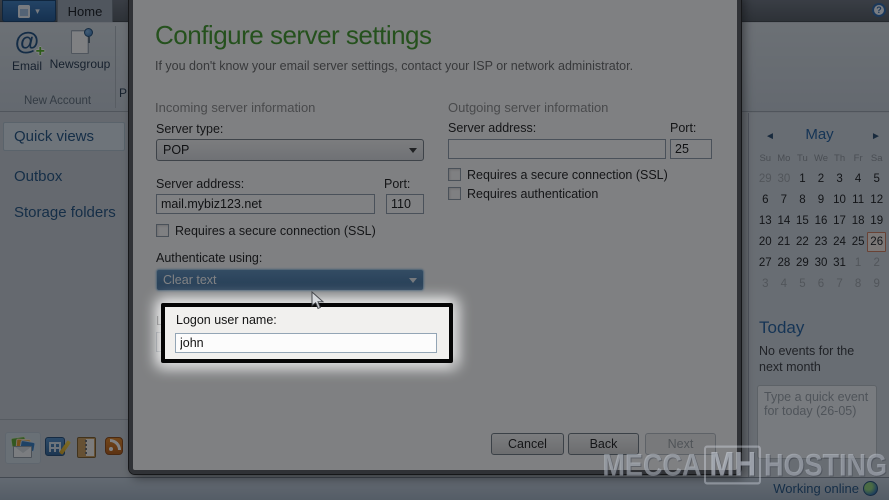  Describe the element at coordinates (784, 263) in the screenshot. I see `calendar-day: 28` at that location.